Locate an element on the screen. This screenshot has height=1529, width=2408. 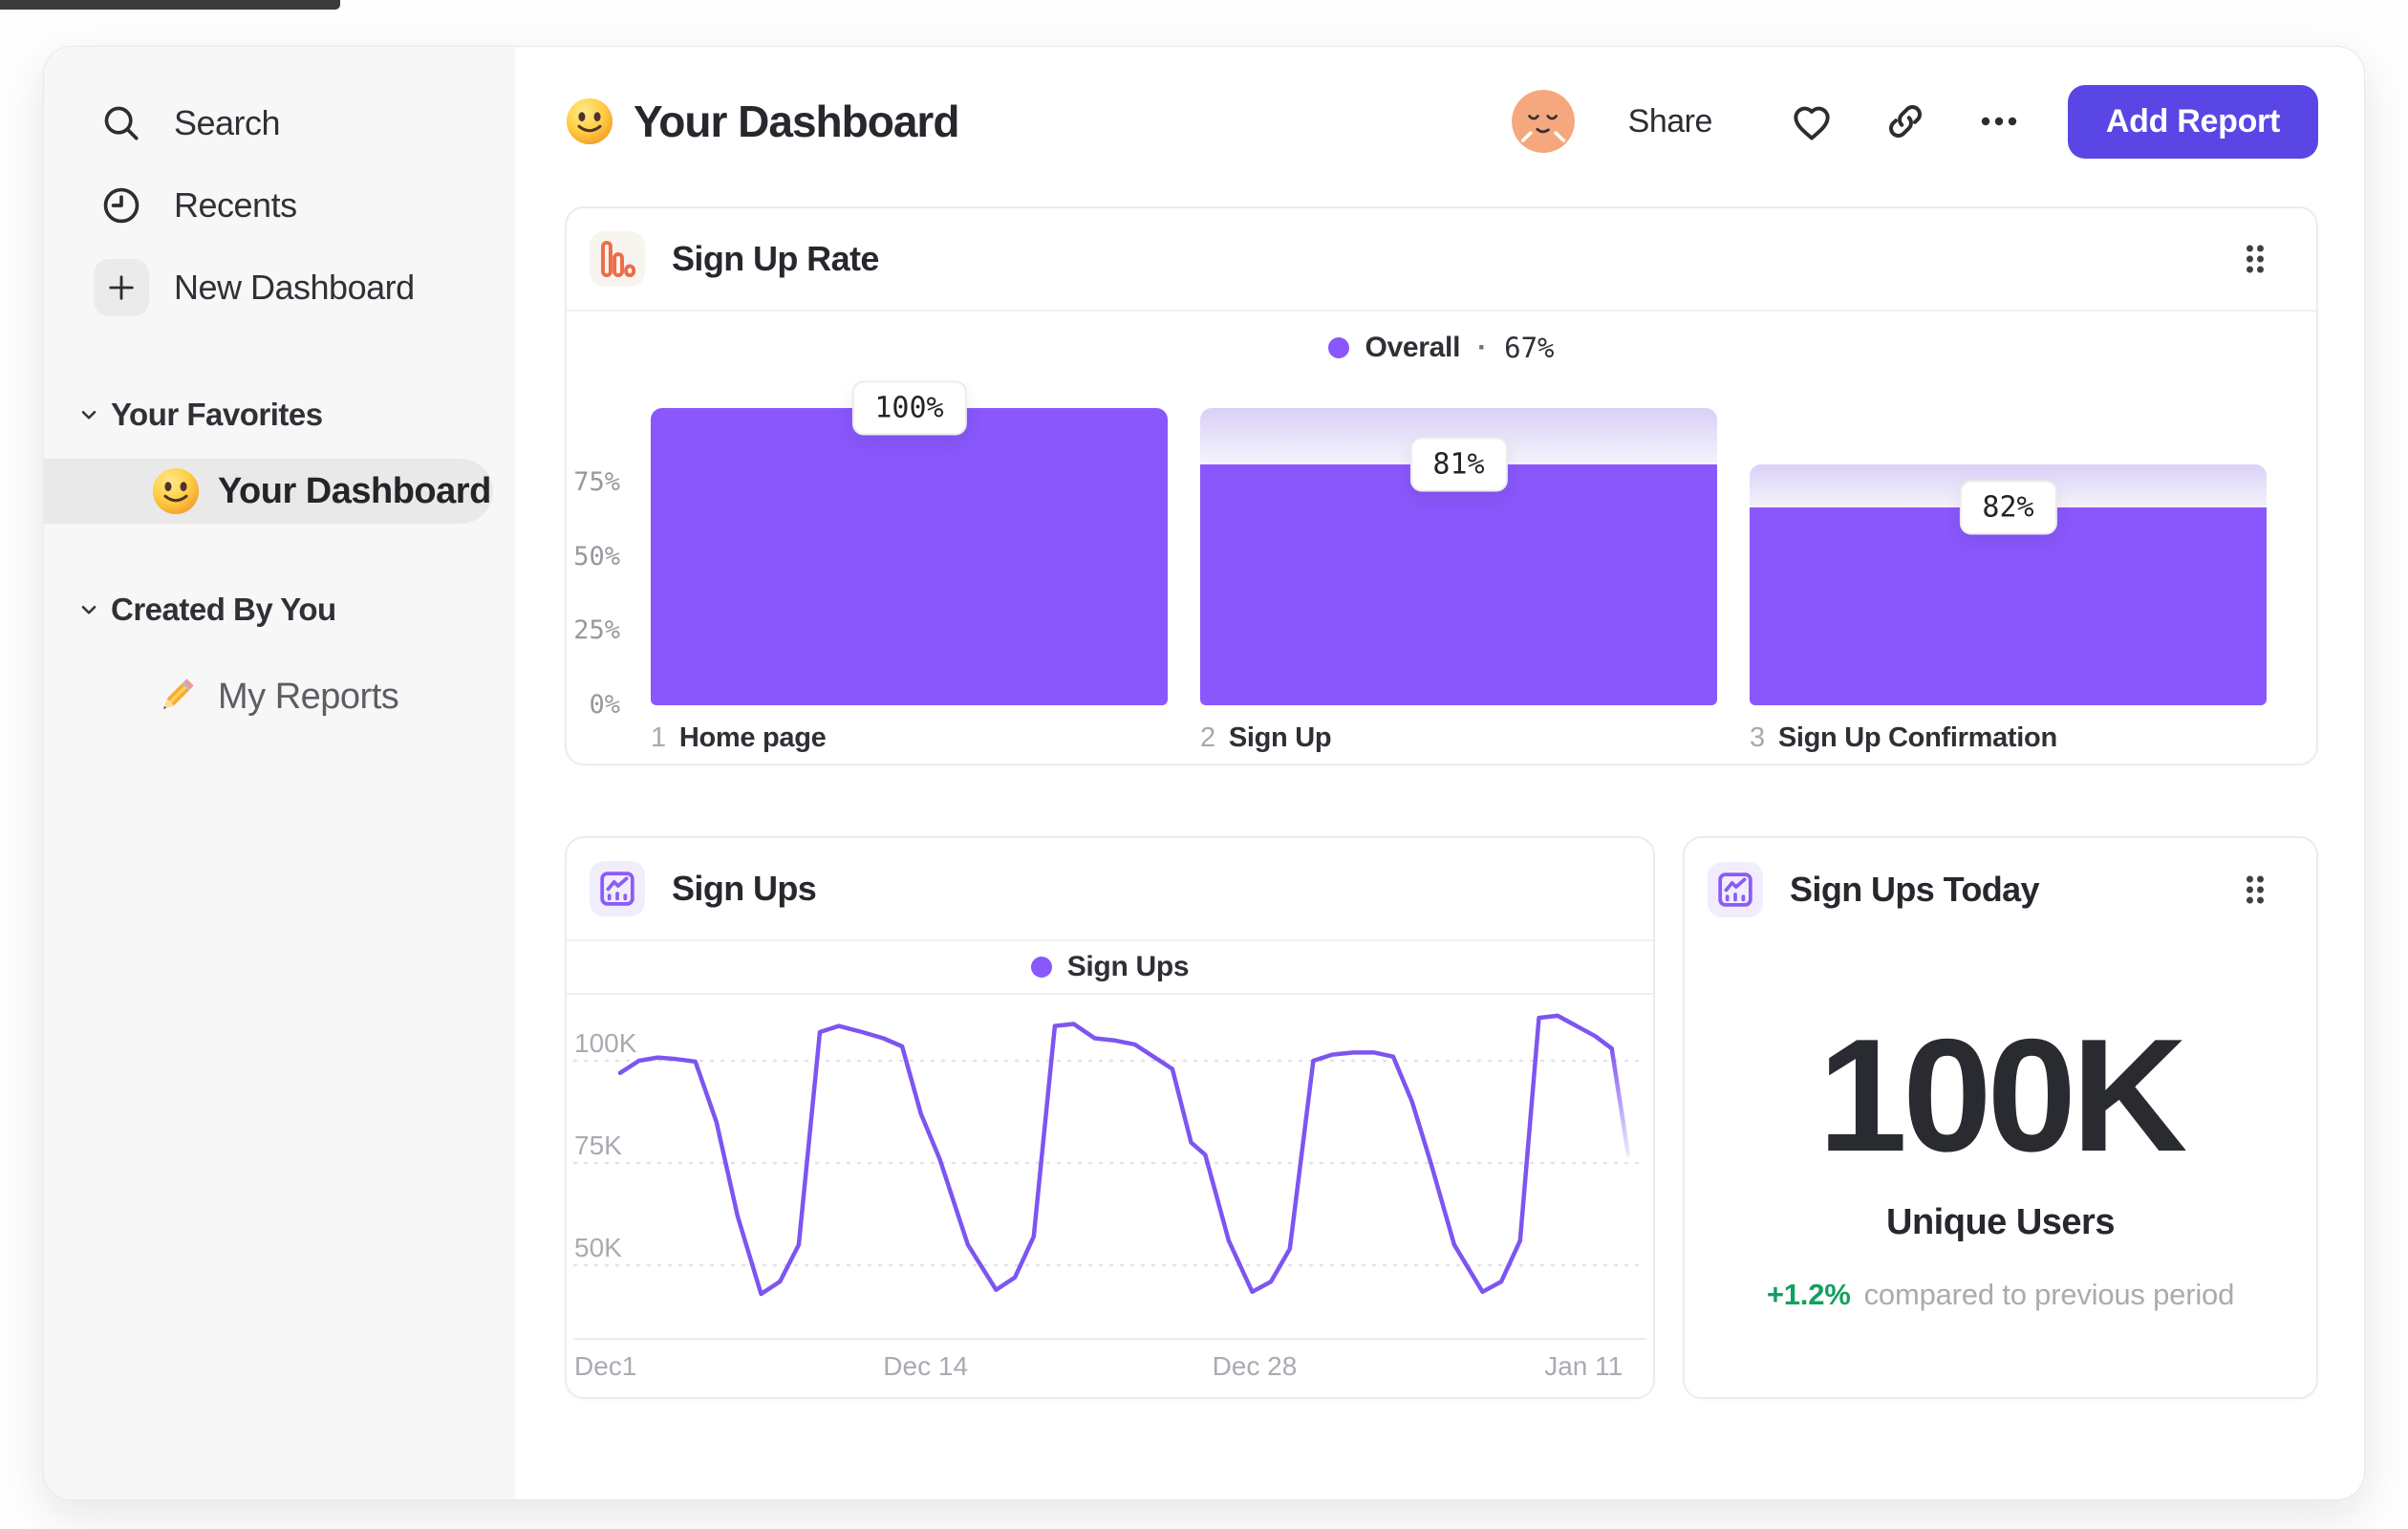
svg-text: 75K is located at coordinates (598, 1145).